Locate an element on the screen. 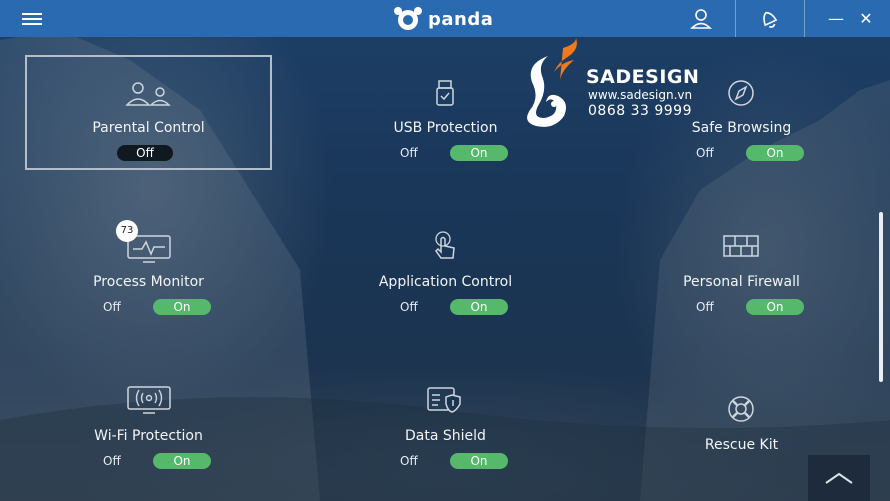 The height and width of the screenshot is (501, 890). parental-state-toggle: Off is located at coordinates (145, 153).